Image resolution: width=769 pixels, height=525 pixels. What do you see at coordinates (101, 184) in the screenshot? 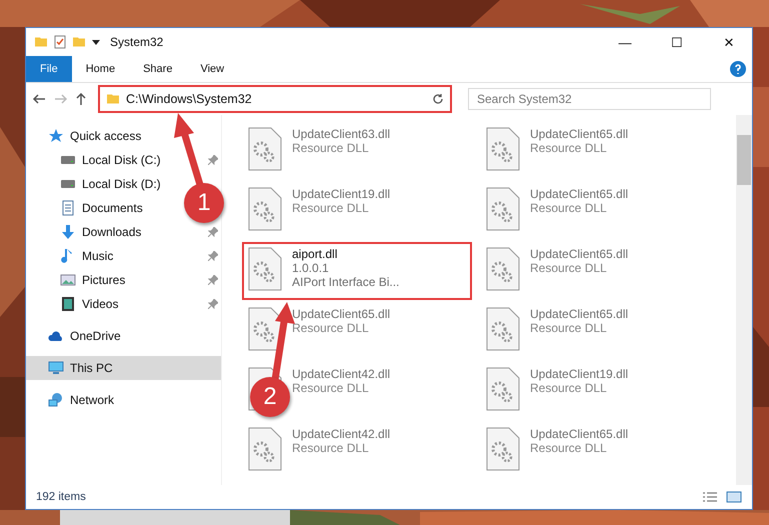
I see `sidebar-item: Local Disk (D:)` at bounding box center [101, 184].